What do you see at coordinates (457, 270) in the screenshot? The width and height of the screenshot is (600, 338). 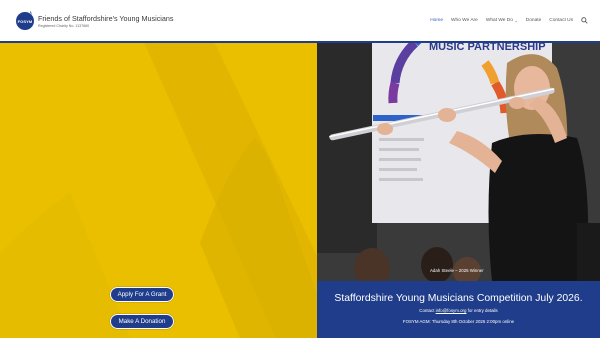 I see `photo-caption: Adah Steele – 2025 Winner` at bounding box center [457, 270].